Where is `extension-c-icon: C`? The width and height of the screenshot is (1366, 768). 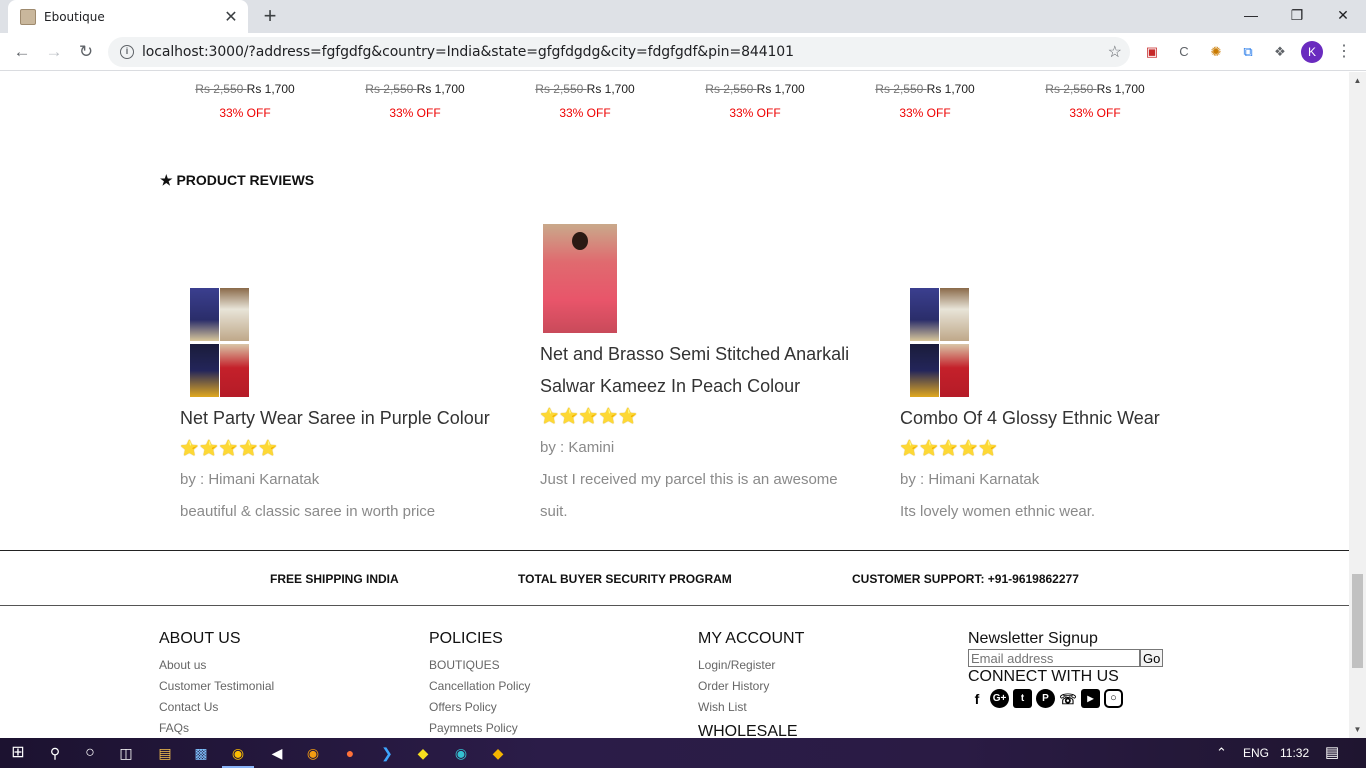
extension-c-icon: C is located at coordinates (1184, 52).